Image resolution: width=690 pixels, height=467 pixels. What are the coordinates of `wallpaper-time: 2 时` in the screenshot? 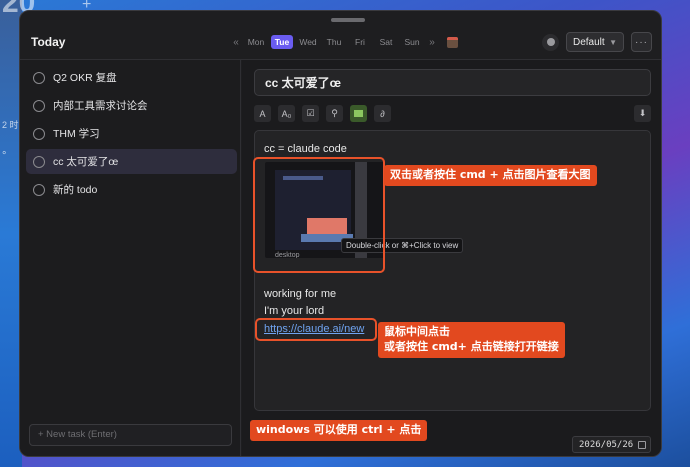 It's located at (10, 125).